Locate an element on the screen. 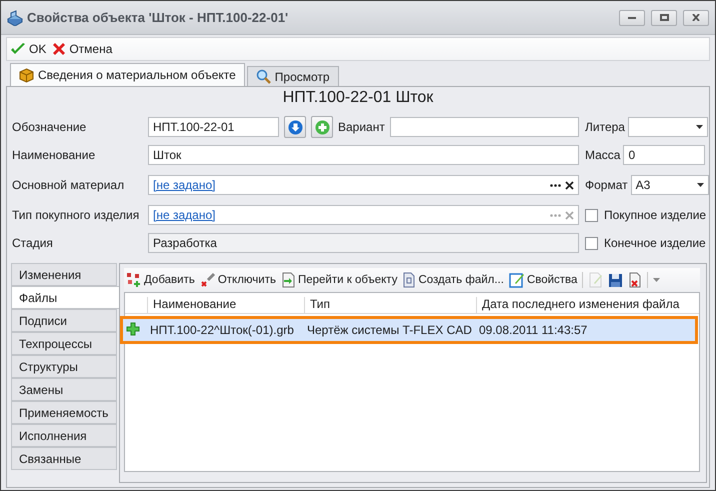  search-icon is located at coordinates (263, 76).